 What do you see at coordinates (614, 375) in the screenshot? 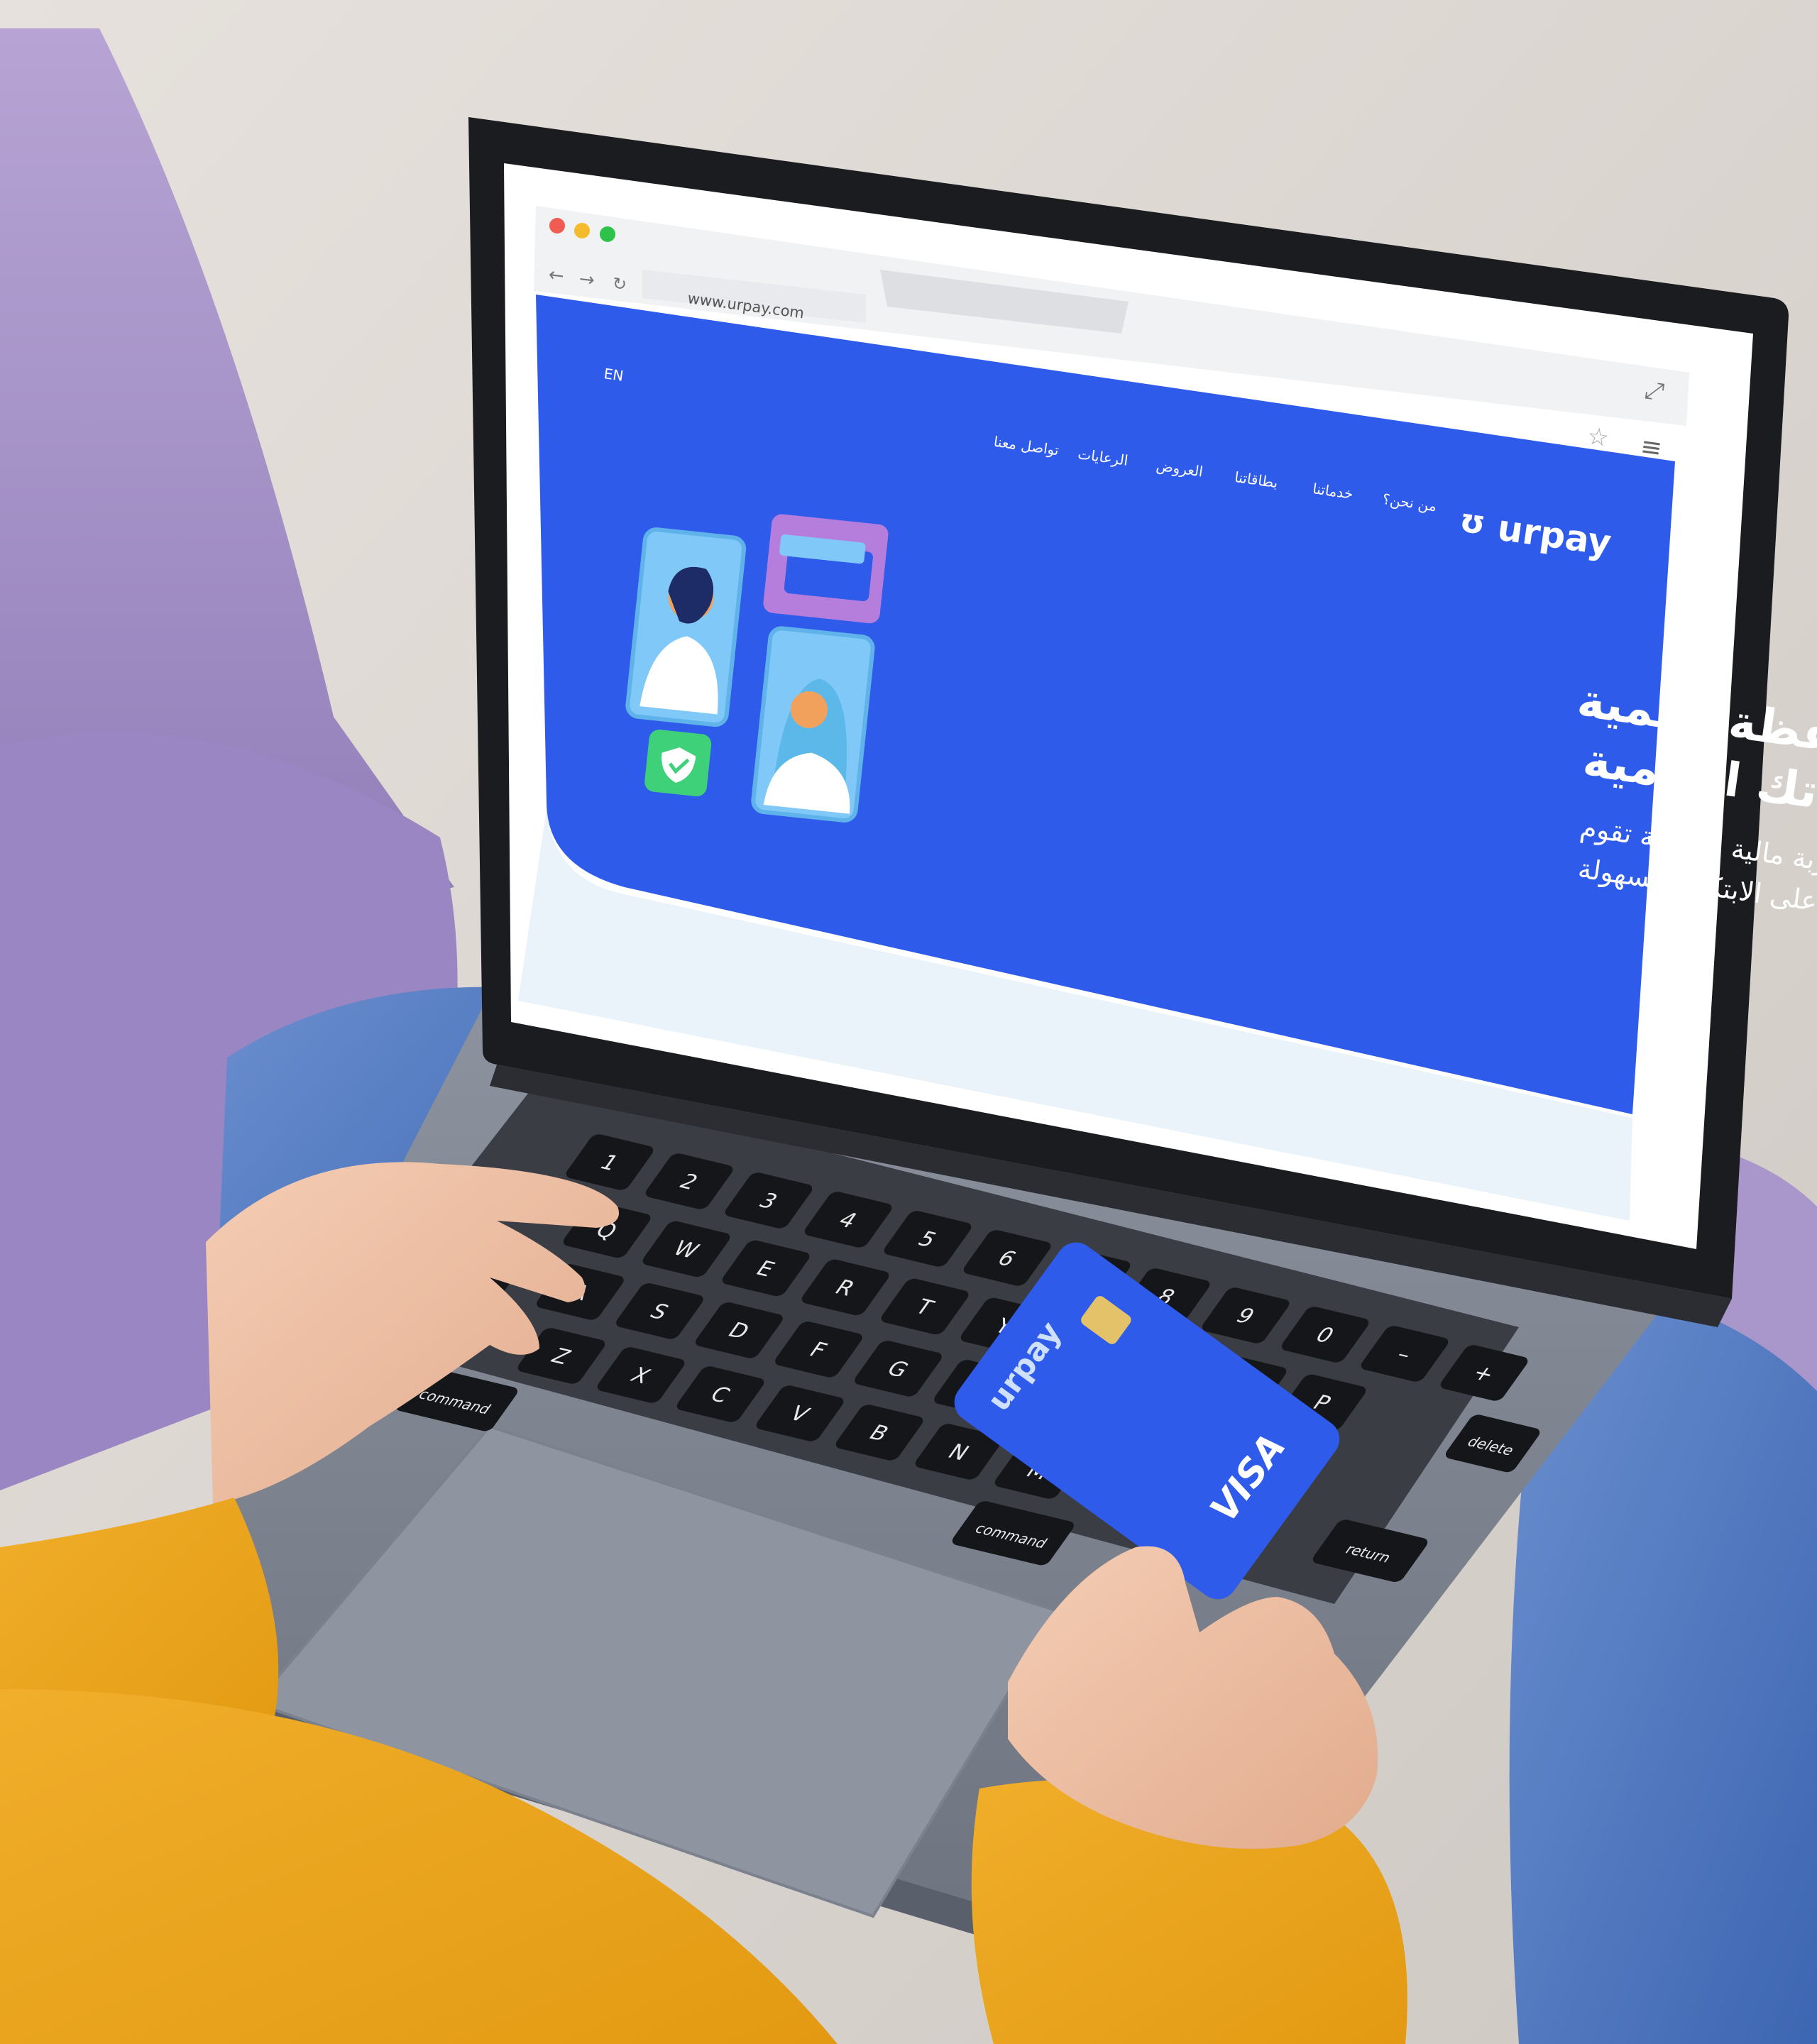
I see `language-toggle: EN` at bounding box center [614, 375].